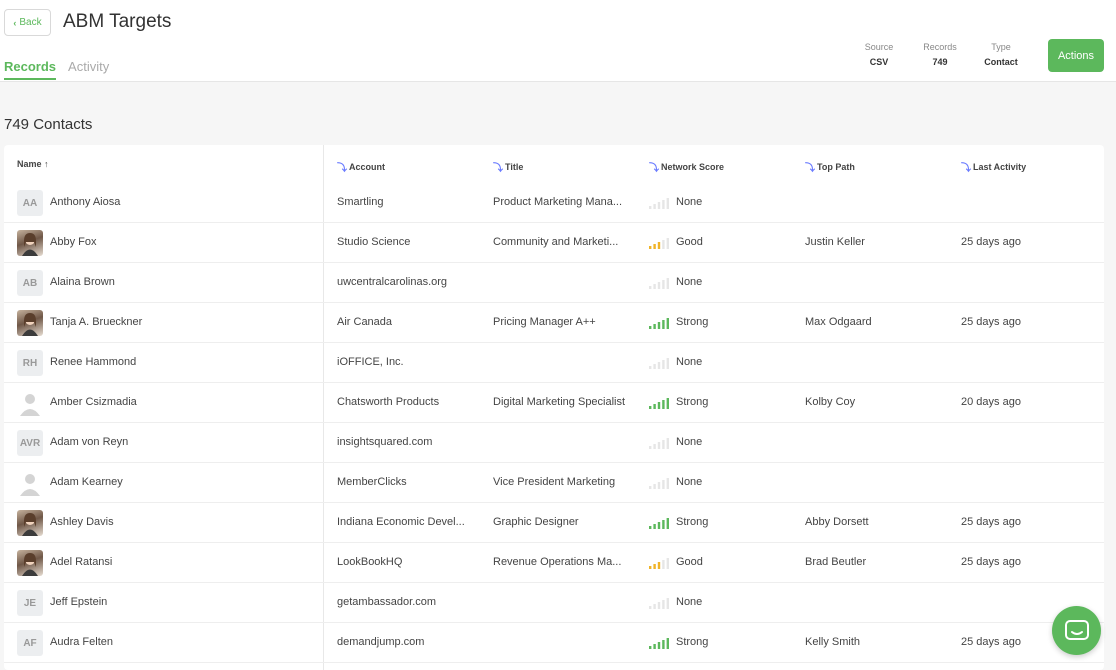 This screenshot has height=670, width=1116. I want to click on title-cell: Pricing Manager A++, so click(544, 322).